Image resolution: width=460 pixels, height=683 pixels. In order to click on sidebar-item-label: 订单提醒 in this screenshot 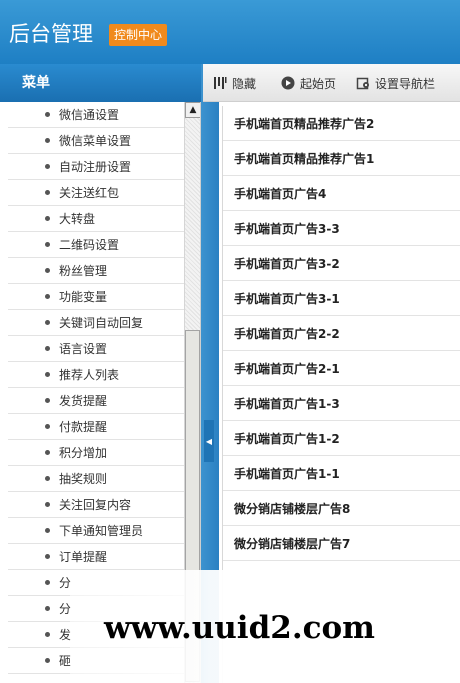, I will do `click(83, 557)`.